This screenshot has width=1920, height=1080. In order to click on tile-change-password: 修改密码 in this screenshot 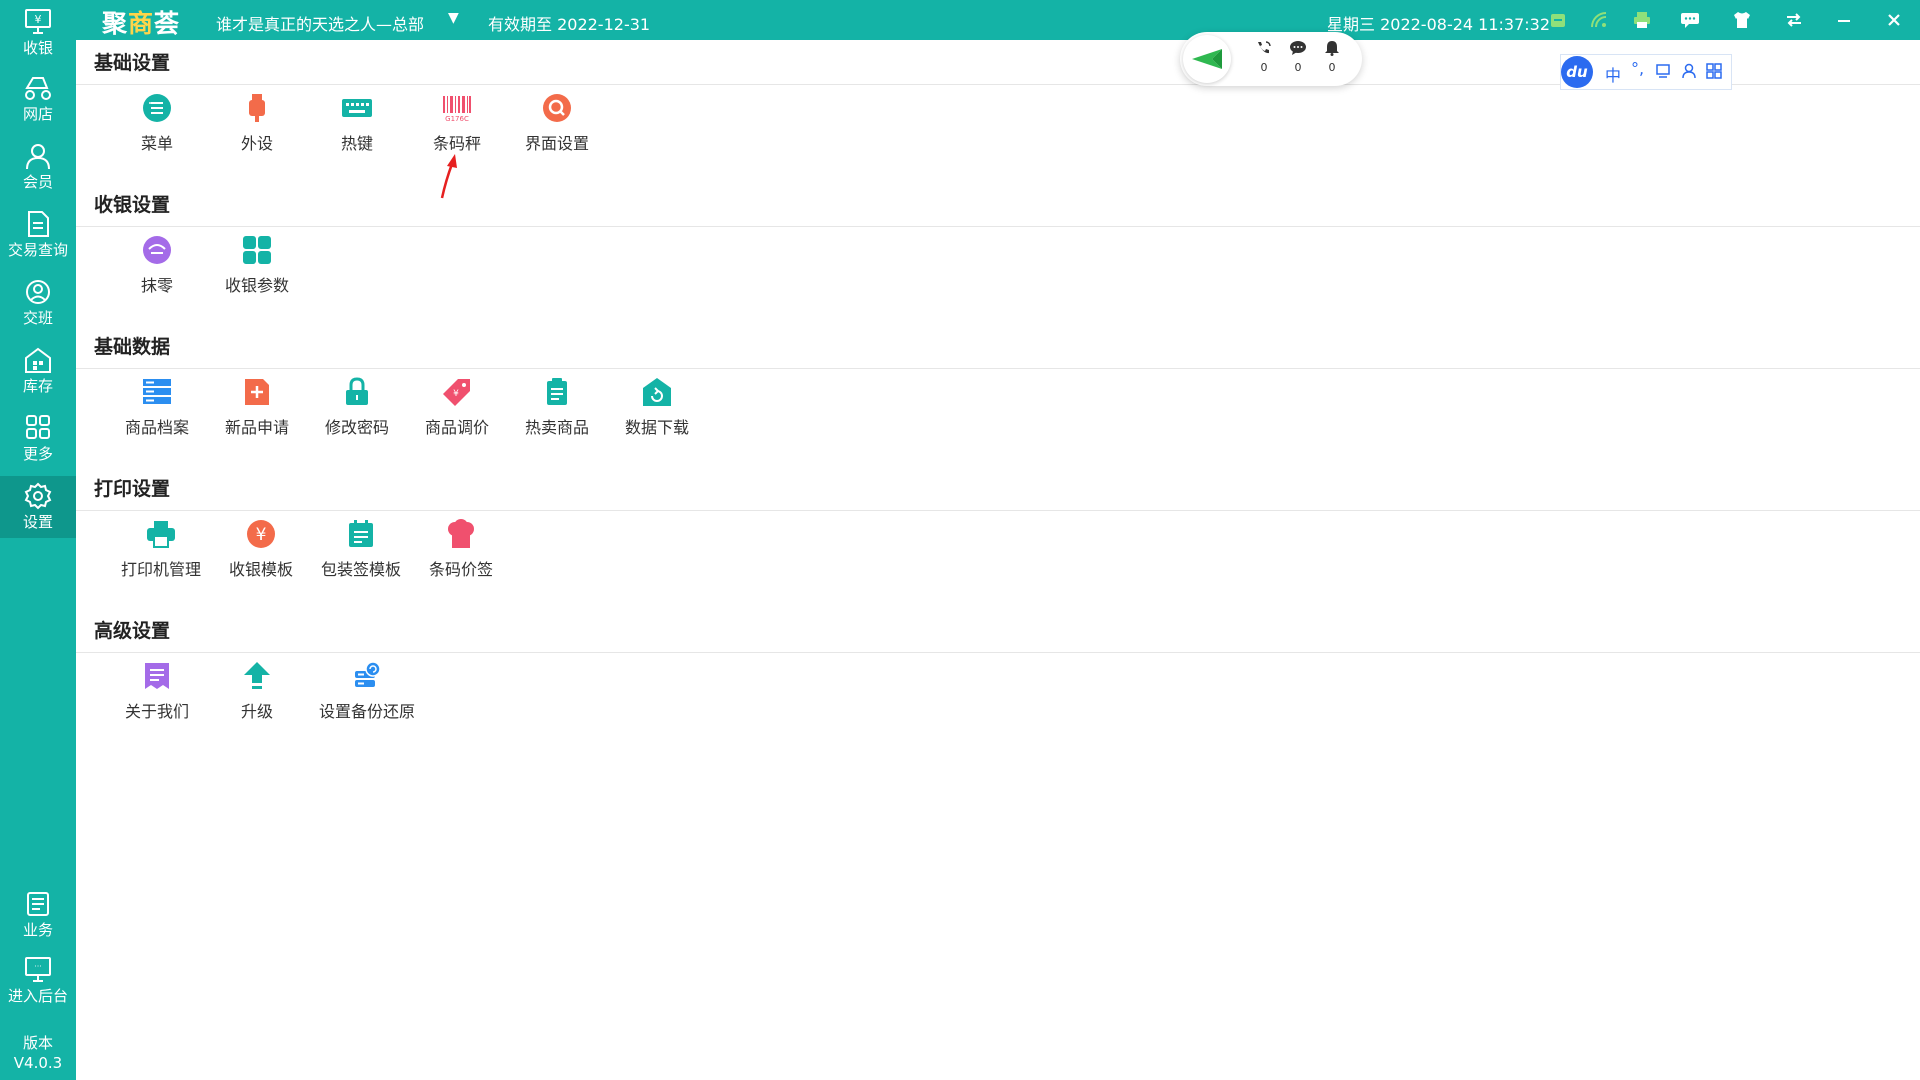, I will do `click(357, 411)`.